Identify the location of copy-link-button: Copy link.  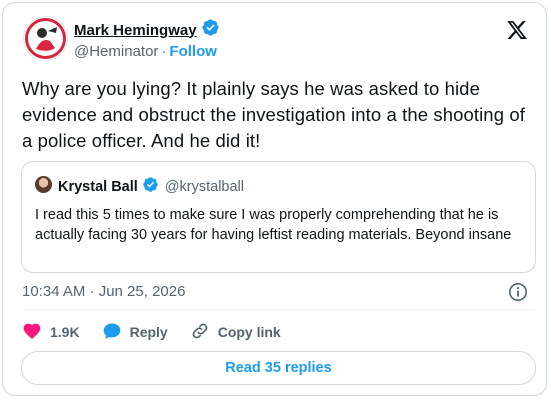
(235, 332).